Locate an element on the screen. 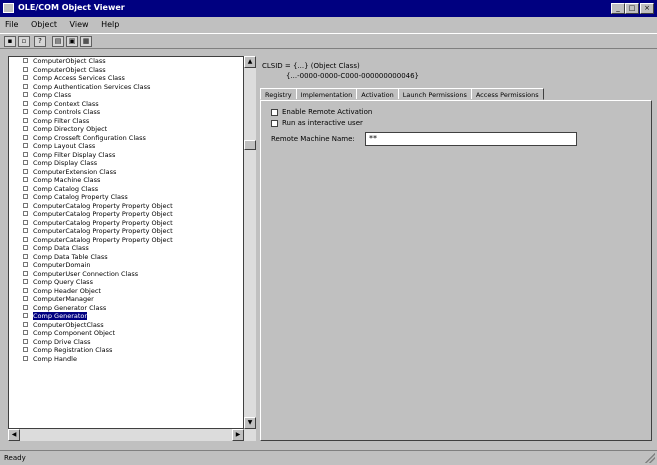 The image size is (657, 465). tree-item: Comp Context Class is located at coordinates (126, 104).